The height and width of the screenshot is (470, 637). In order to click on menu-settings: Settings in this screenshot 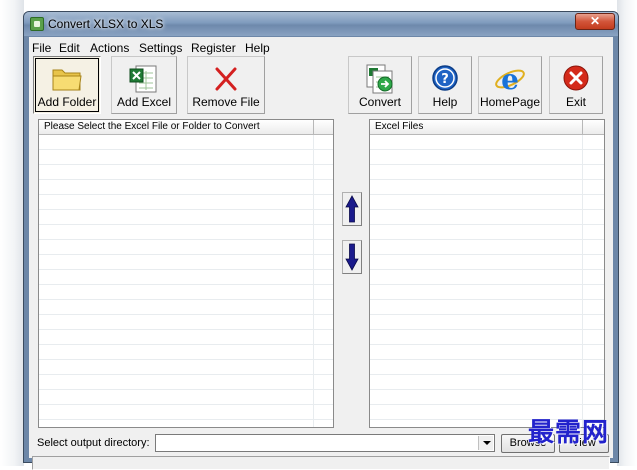, I will do `click(160, 48)`.